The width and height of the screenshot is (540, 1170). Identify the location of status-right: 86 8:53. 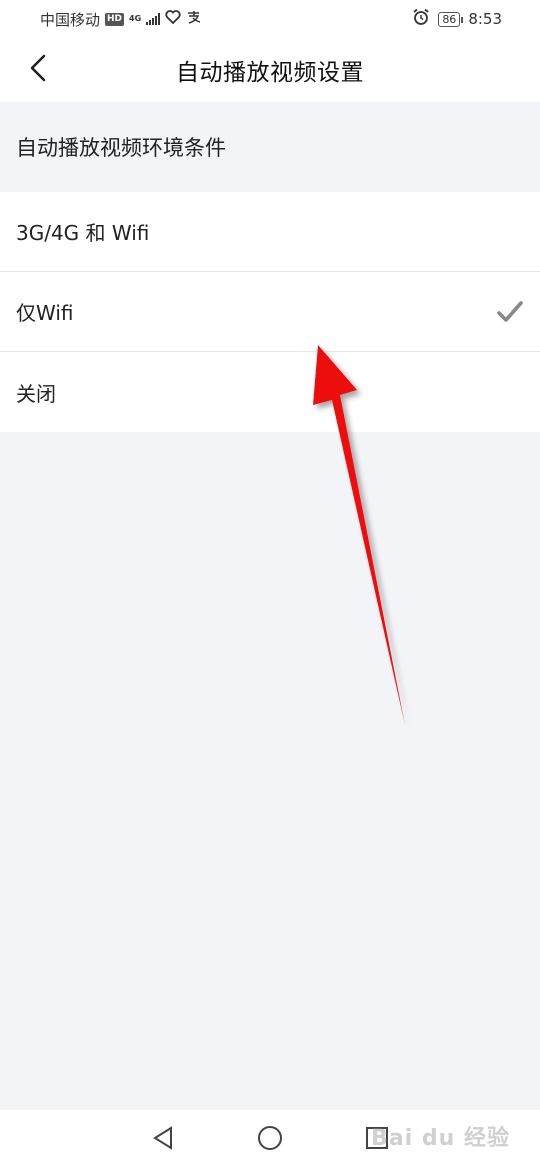
(457, 19).